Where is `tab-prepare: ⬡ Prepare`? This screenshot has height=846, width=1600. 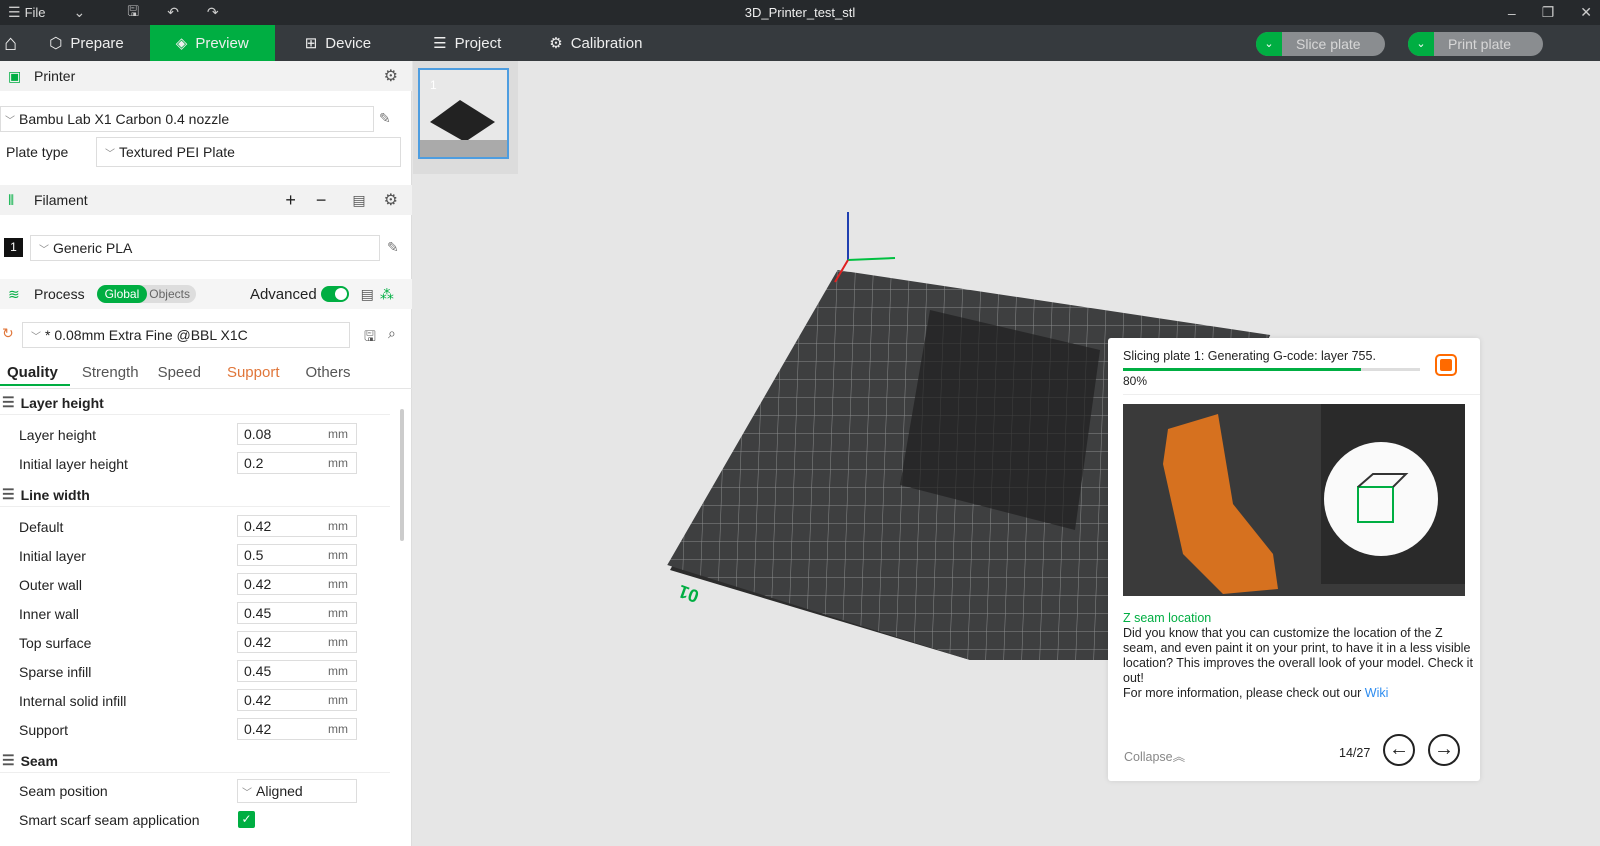
tab-prepare: ⬡ Prepare is located at coordinates (88, 43).